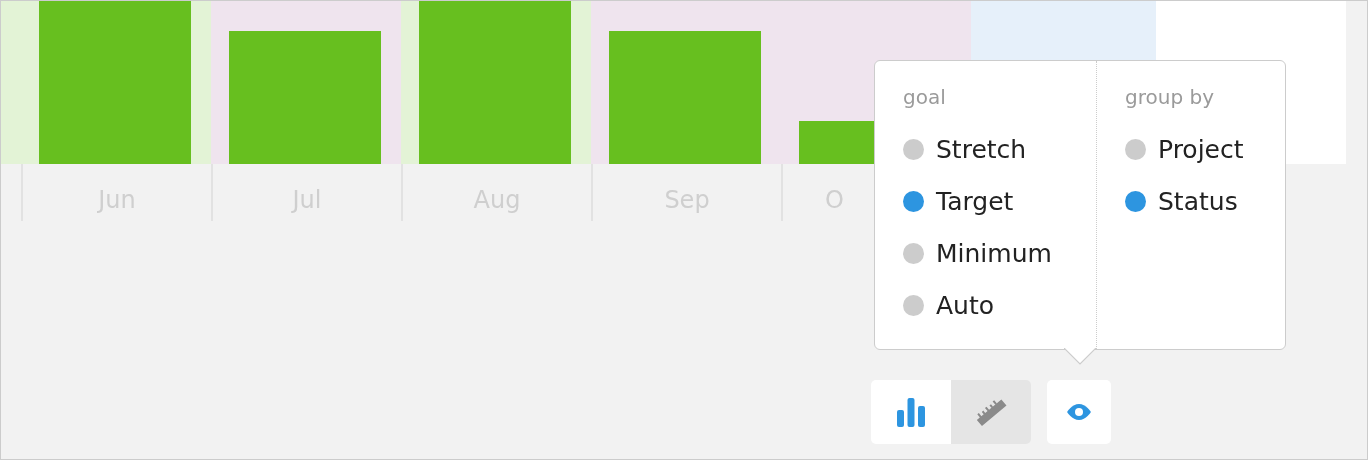 The image size is (1368, 460). I want to click on eye-icon, so click(1079, 412).